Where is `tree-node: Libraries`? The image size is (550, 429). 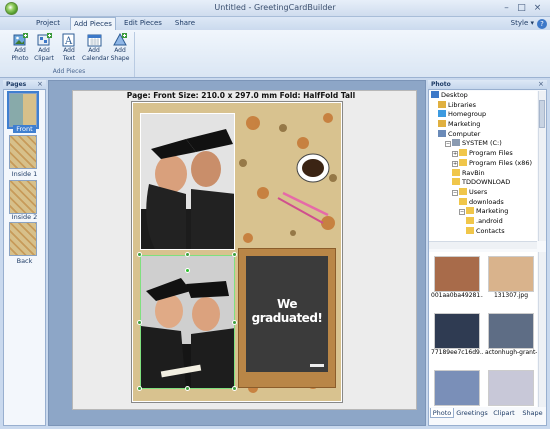 tree-node: Libraries is located at coordinates (483, 105).